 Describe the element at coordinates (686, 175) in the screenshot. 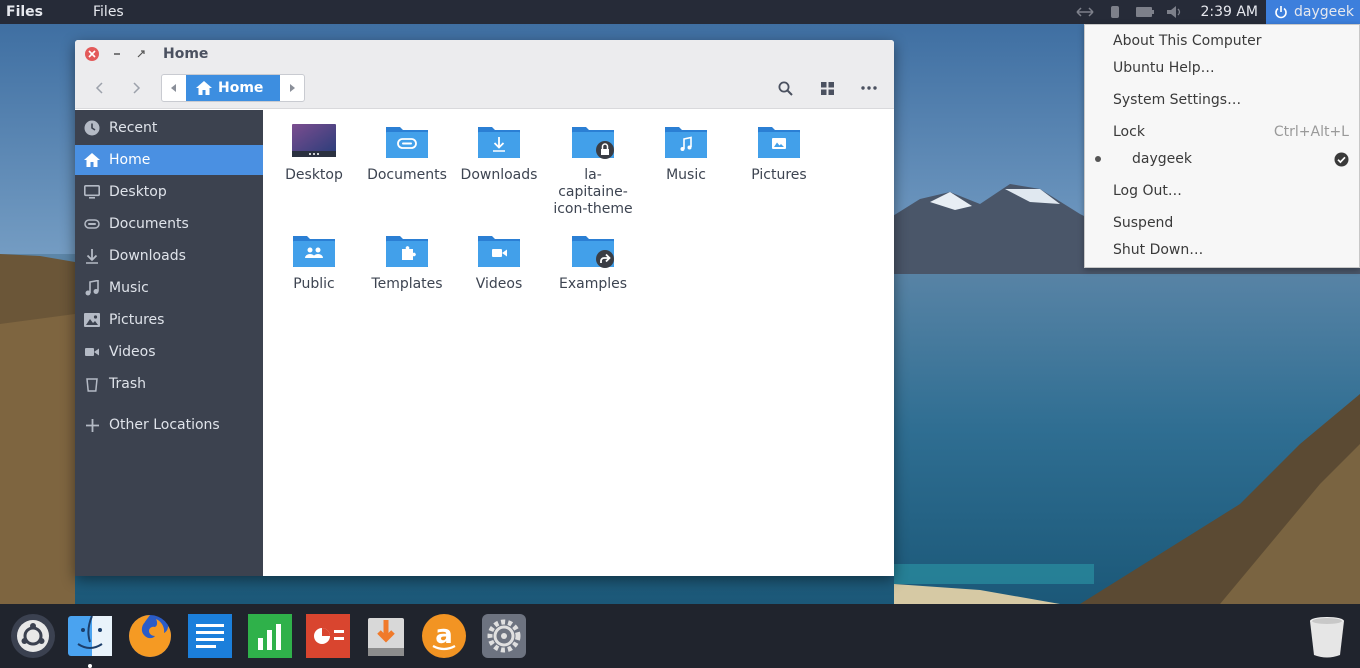

I see `file-name: Music` at that location.